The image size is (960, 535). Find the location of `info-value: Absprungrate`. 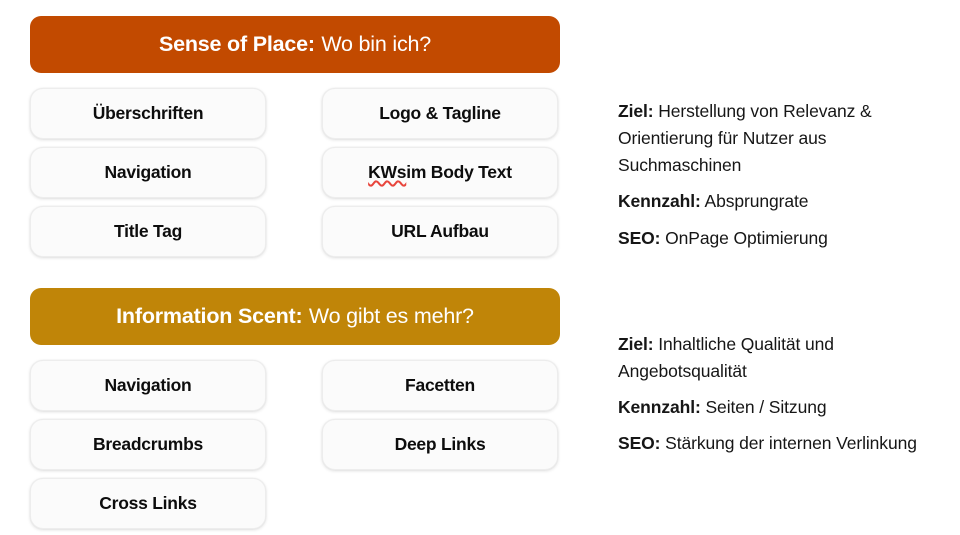

info-value: Absprungrate is located at coordinates (756, 201).